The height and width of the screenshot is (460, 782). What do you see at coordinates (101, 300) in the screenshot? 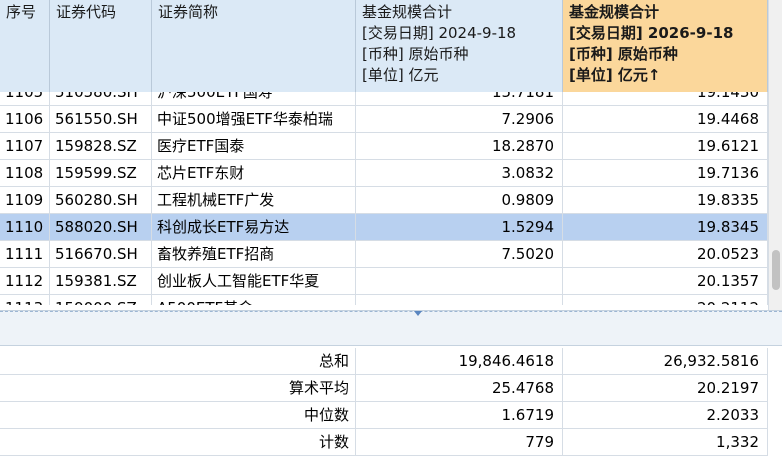
I see `cell-code: 159000.SZ` at bounding box center [101, 300].